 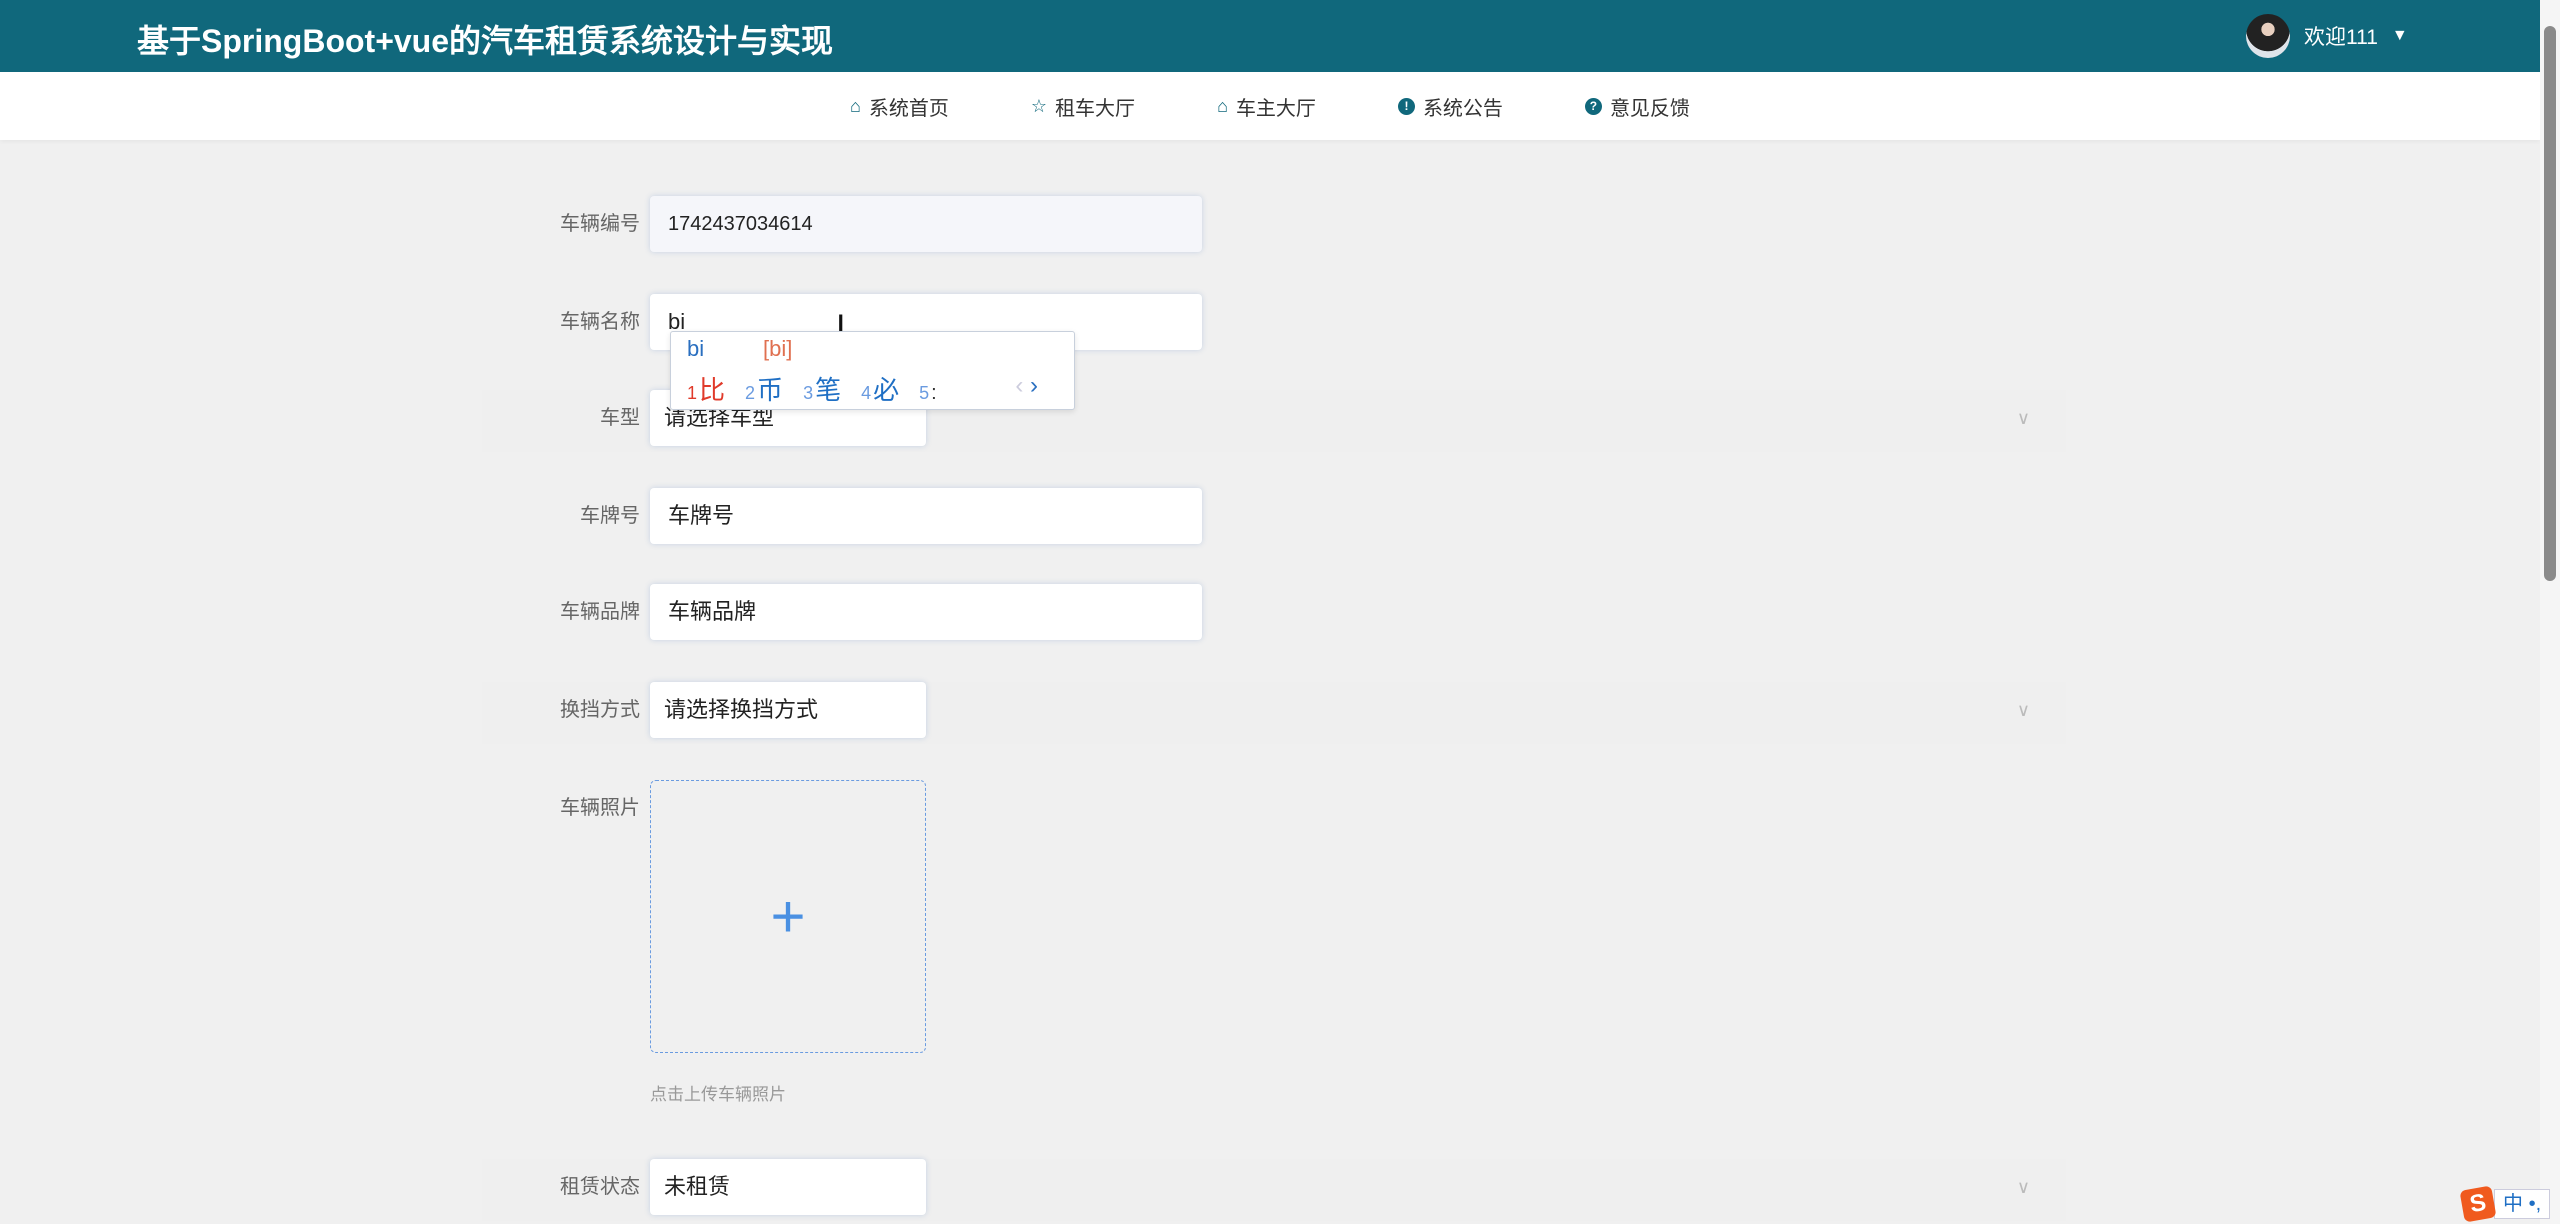 What do you see at coordinates (1275, 108) in the screenshot?
I see `nav-label: 车主大厅` at bounding box center [1275, 108].